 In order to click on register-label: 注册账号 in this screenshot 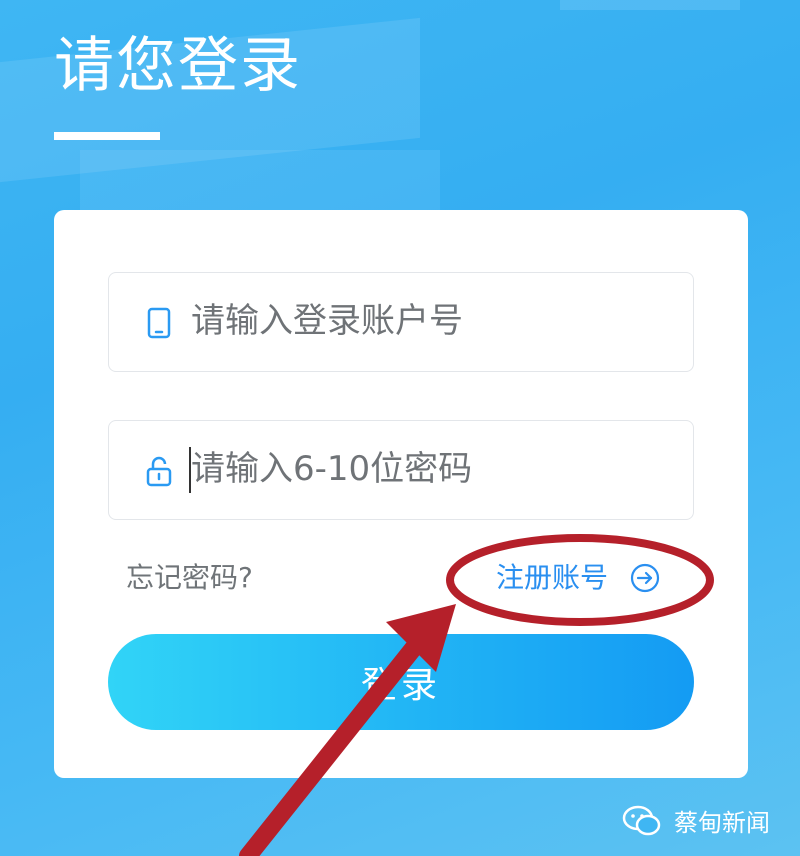, I will do `click(552, 577)`.